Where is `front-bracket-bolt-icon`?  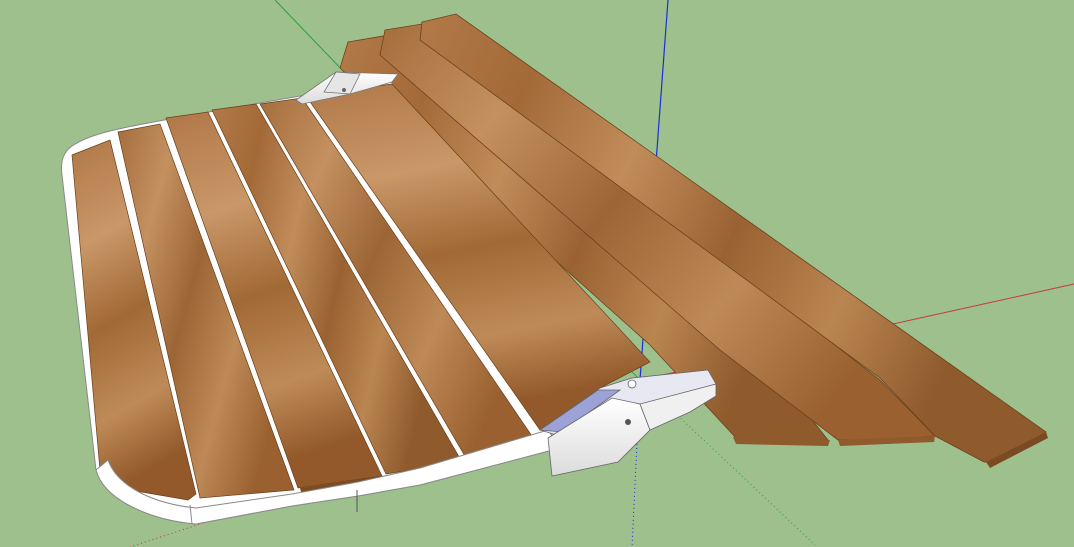 front-bracket-bolt-icon is located at coordinates (628, 422).